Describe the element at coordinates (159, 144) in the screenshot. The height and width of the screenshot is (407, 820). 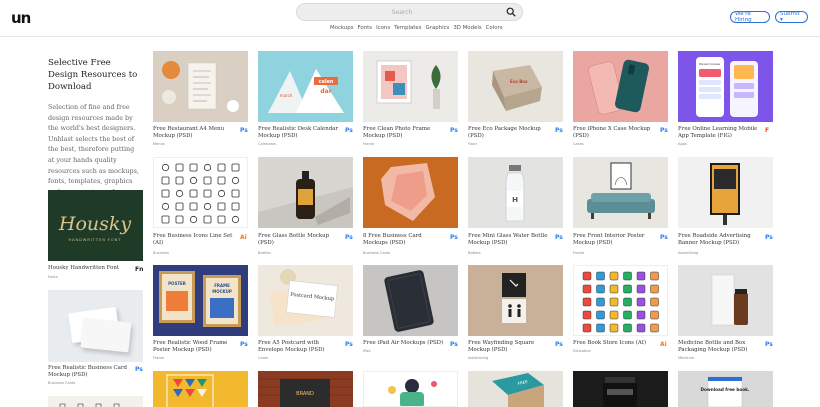
I see `card-category: Menus` at that location.